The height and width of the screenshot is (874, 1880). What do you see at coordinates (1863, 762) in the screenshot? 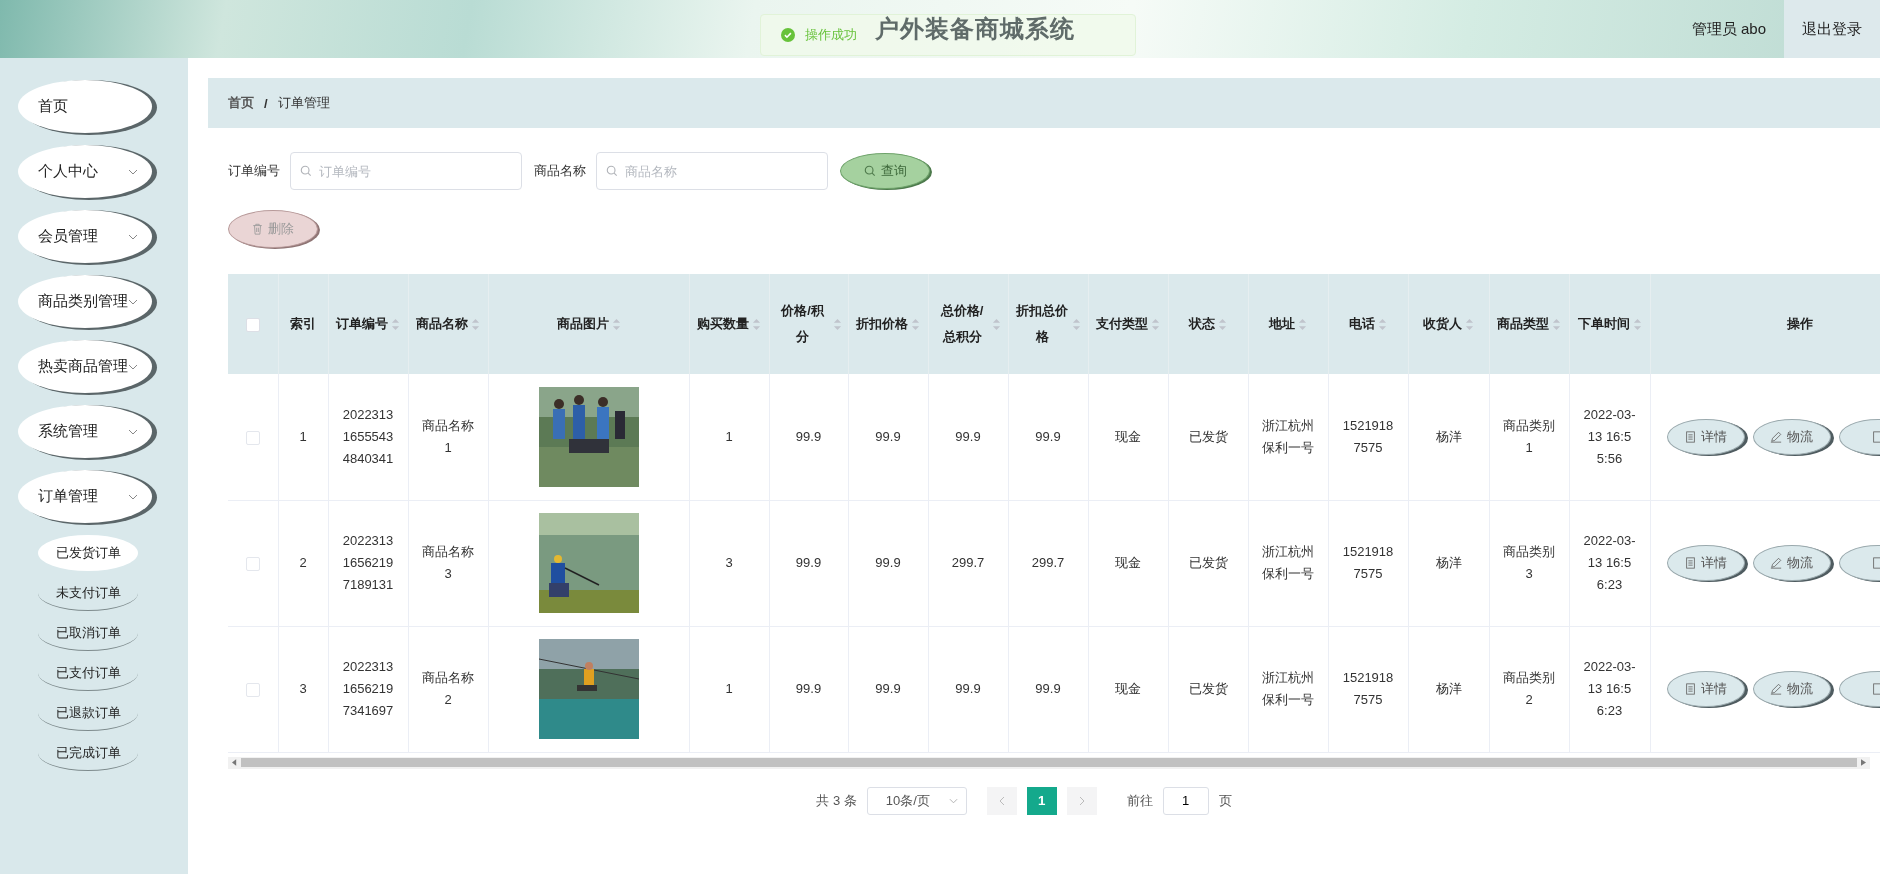
I see `scroll-right-icon` at bounding box center [1863, 762].